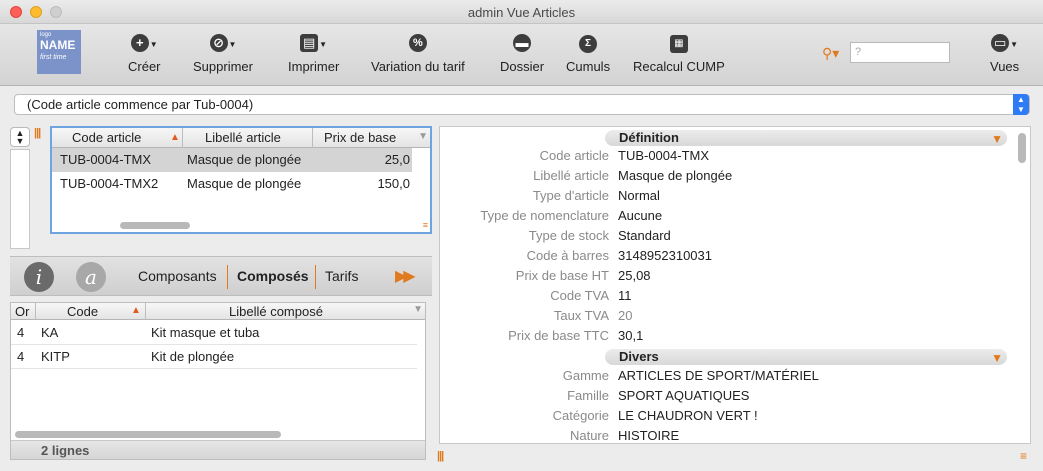 The image size is (1043, 471). Describe the element at coordinates (581, 315) in the screenshot. I see `field-label: Taux TVA` at that location.